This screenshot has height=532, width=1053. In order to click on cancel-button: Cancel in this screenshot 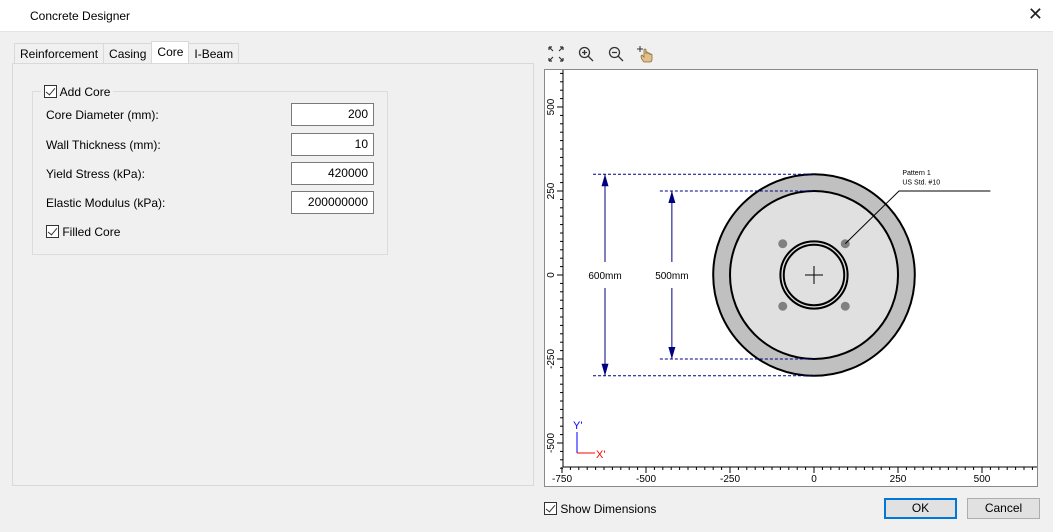, I will do `click(1003, 508)`.